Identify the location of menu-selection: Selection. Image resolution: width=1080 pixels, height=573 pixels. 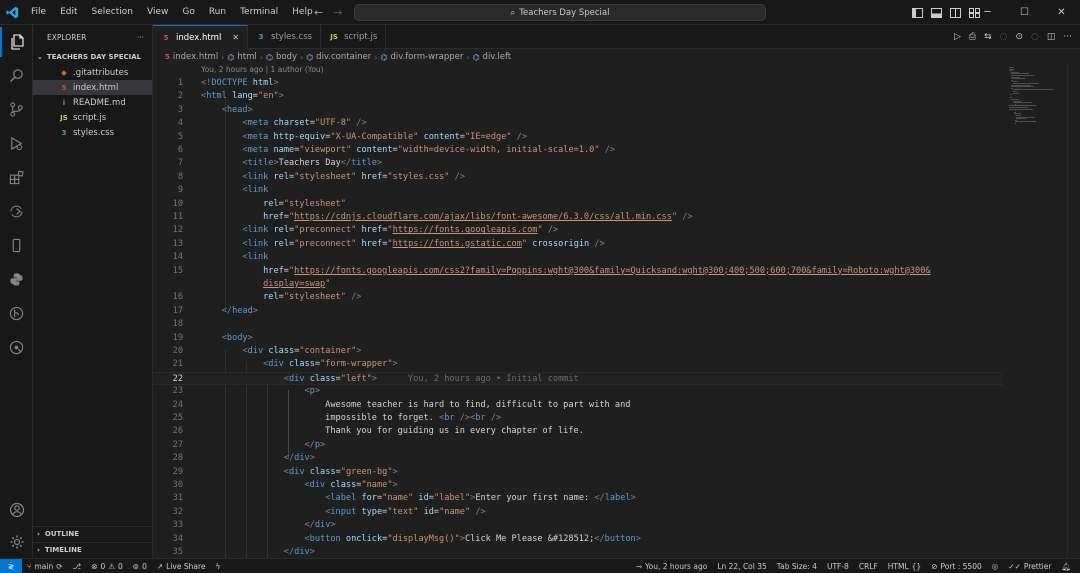
(112, 12).